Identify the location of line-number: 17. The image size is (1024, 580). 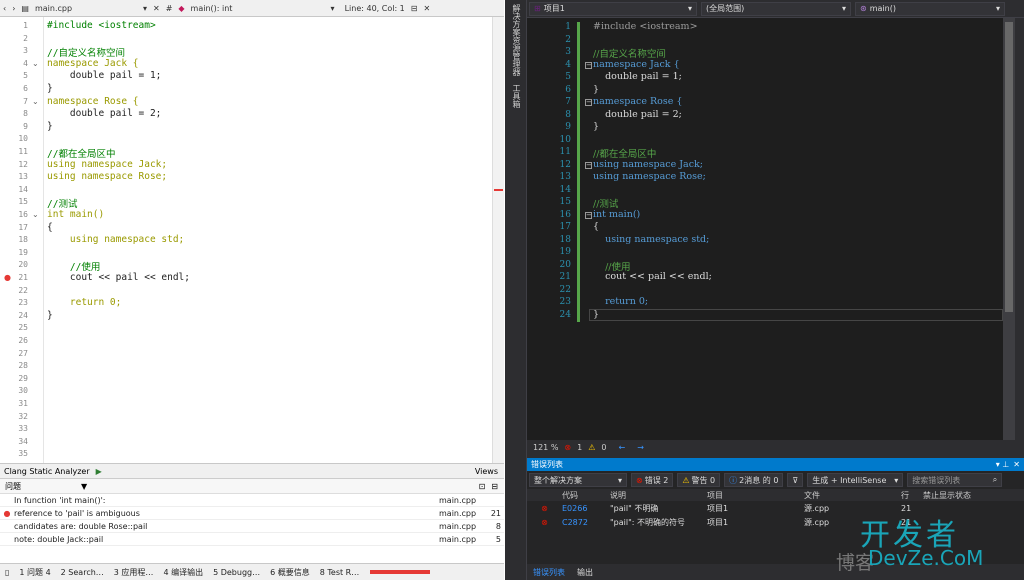
(23, 227).